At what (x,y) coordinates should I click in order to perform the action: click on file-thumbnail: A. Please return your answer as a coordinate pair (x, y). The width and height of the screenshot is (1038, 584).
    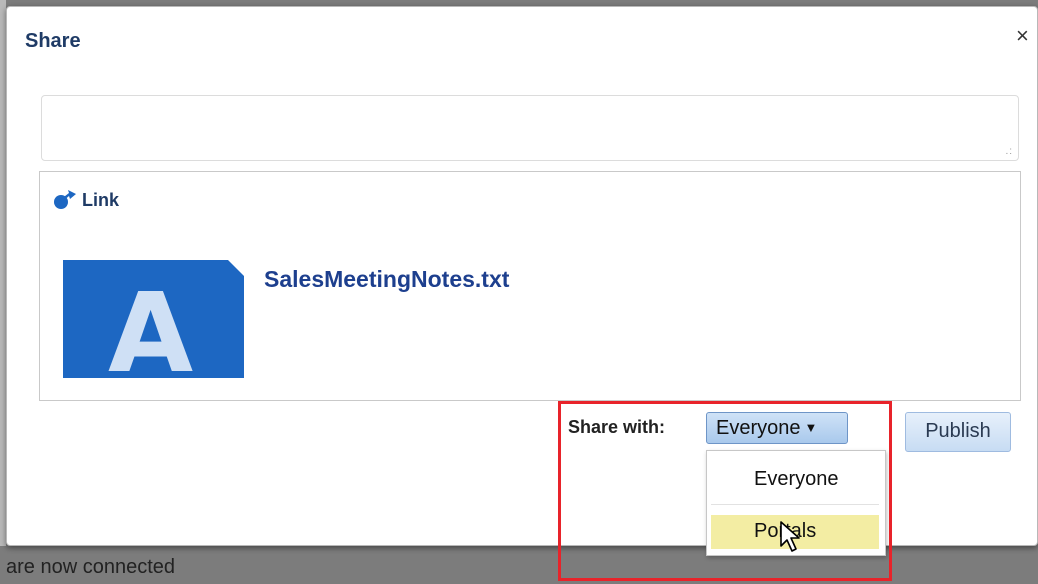
    Looking at the image, I should click on (153, 319).